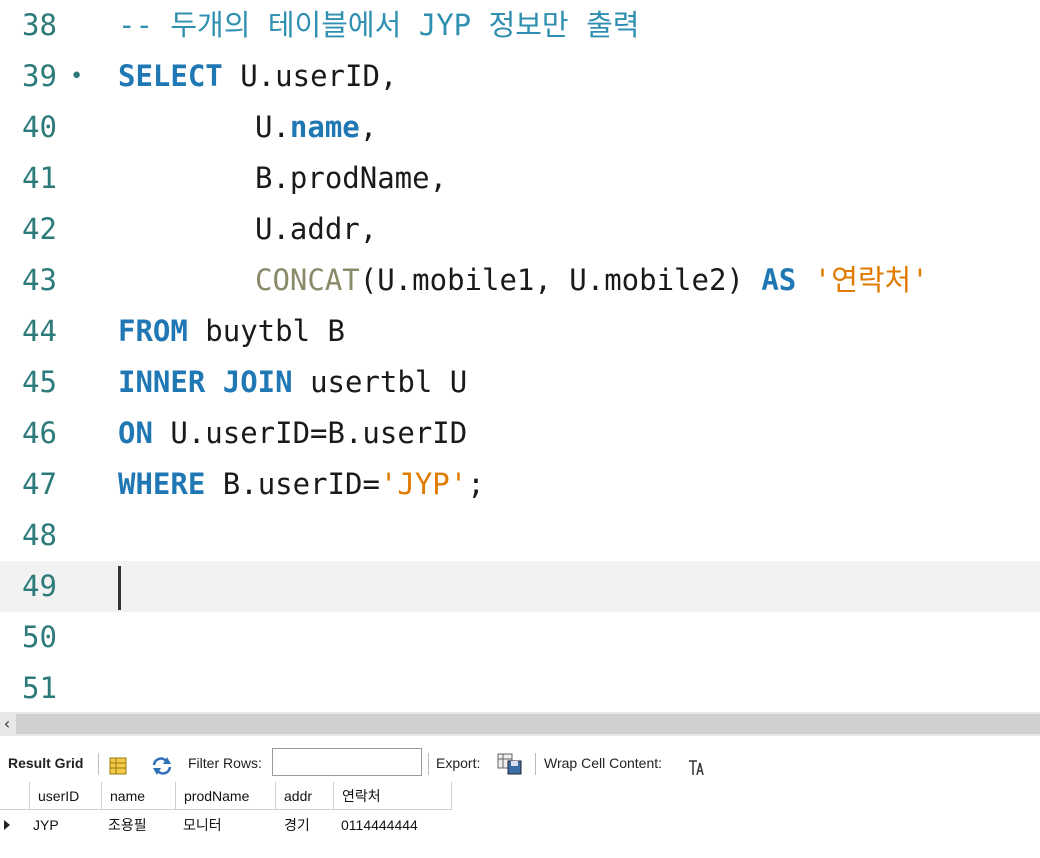 Image resolution: width=1040 pixels, height=858 pixels. I want to click on line-number: 45, so click(39, 382).